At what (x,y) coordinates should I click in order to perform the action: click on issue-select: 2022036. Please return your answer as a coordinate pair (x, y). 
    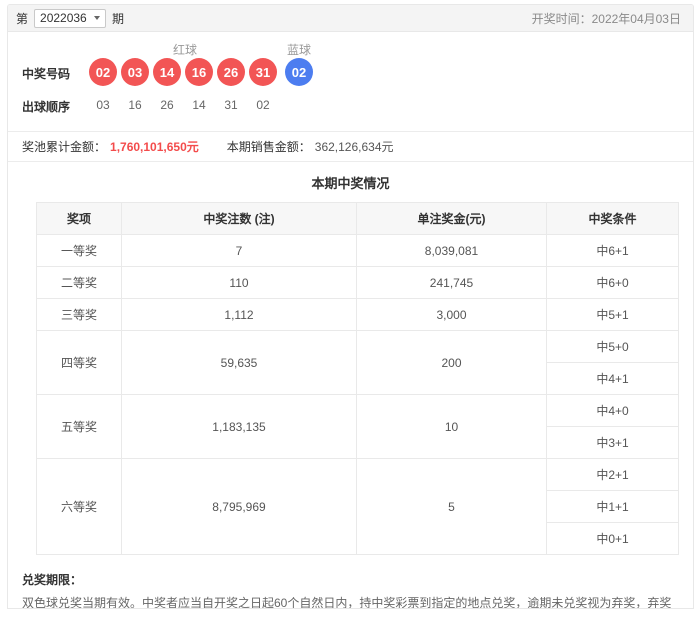
    Looking at the image, I should click on (70, 18).